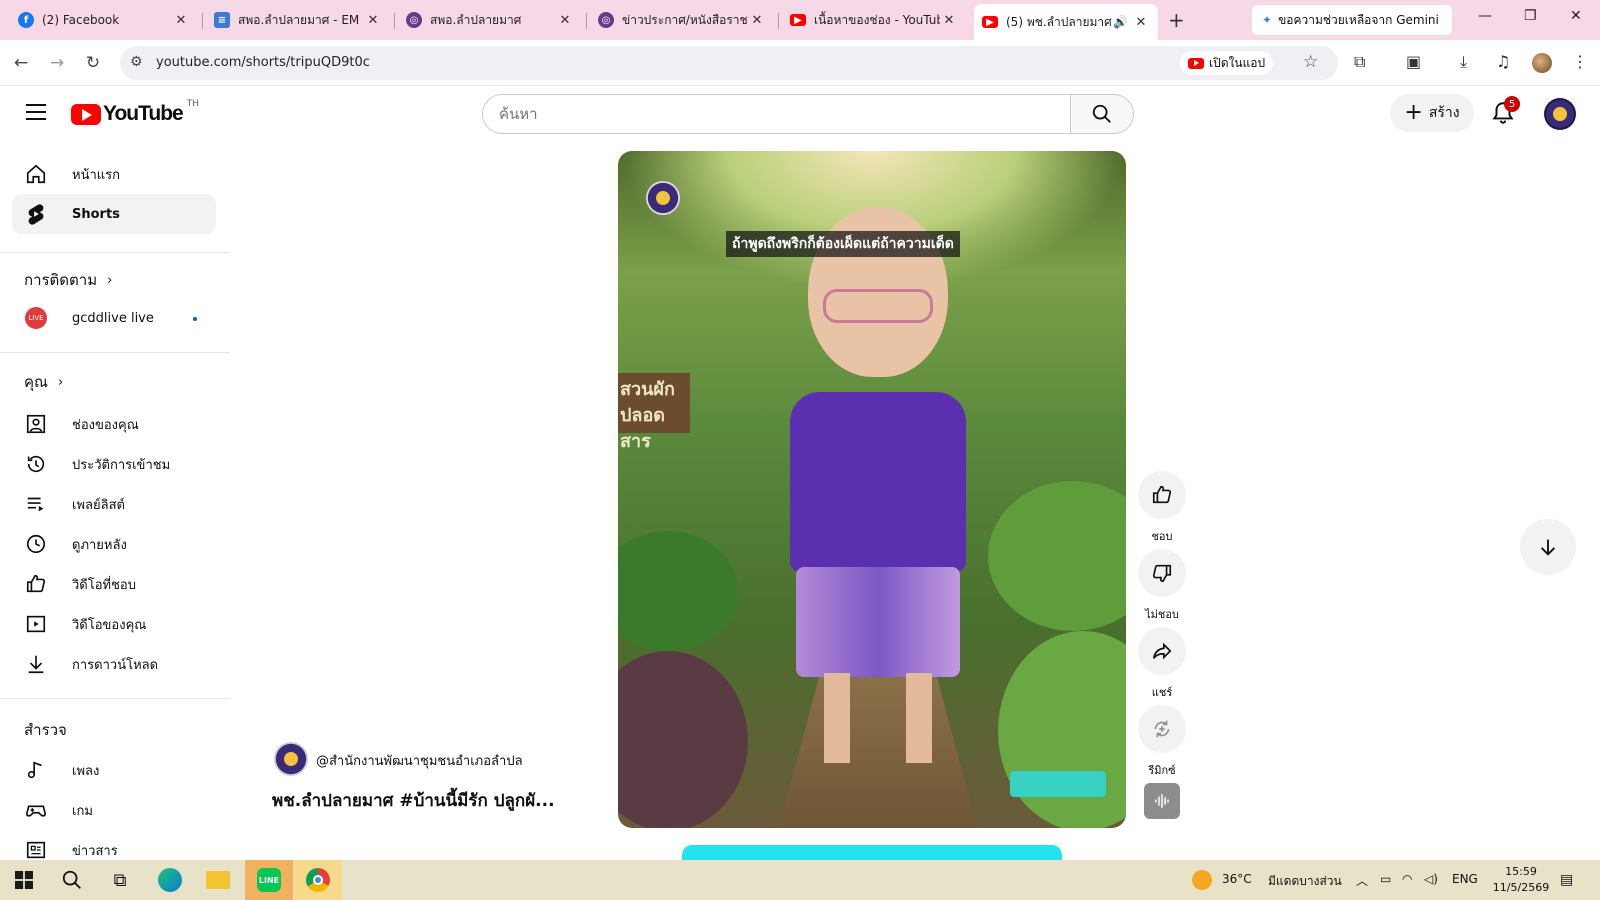  What do you see at coordinates (24, 880) in the screenshot?
I see `windows-start-icon` at bounding box center [24, 880].